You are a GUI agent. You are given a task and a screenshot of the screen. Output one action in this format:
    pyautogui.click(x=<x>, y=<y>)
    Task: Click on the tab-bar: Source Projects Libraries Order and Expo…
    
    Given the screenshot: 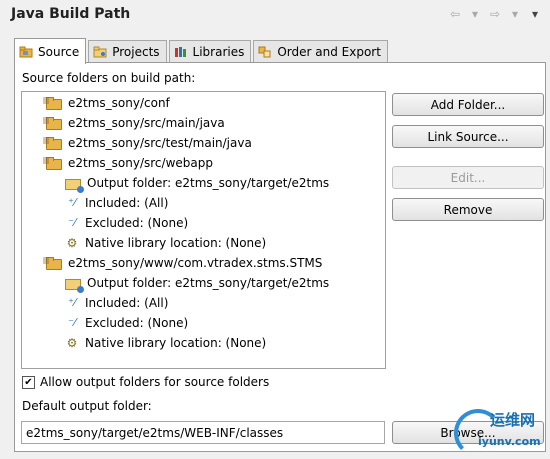 What is the action you would take?
    pyautogui.click(x=202, y=51)
    